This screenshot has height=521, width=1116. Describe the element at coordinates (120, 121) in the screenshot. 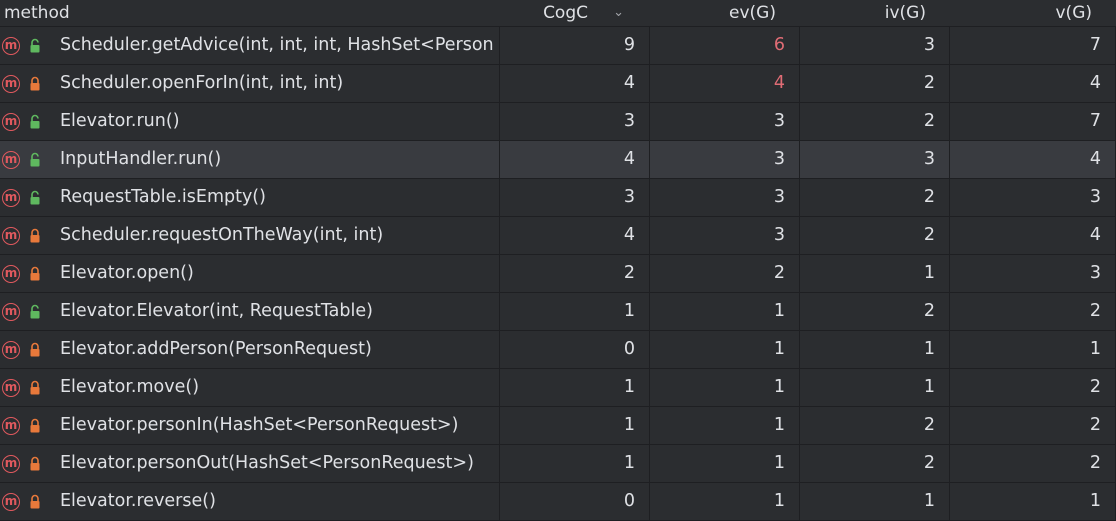

I see `method-name: Elevator.run()` at that location.